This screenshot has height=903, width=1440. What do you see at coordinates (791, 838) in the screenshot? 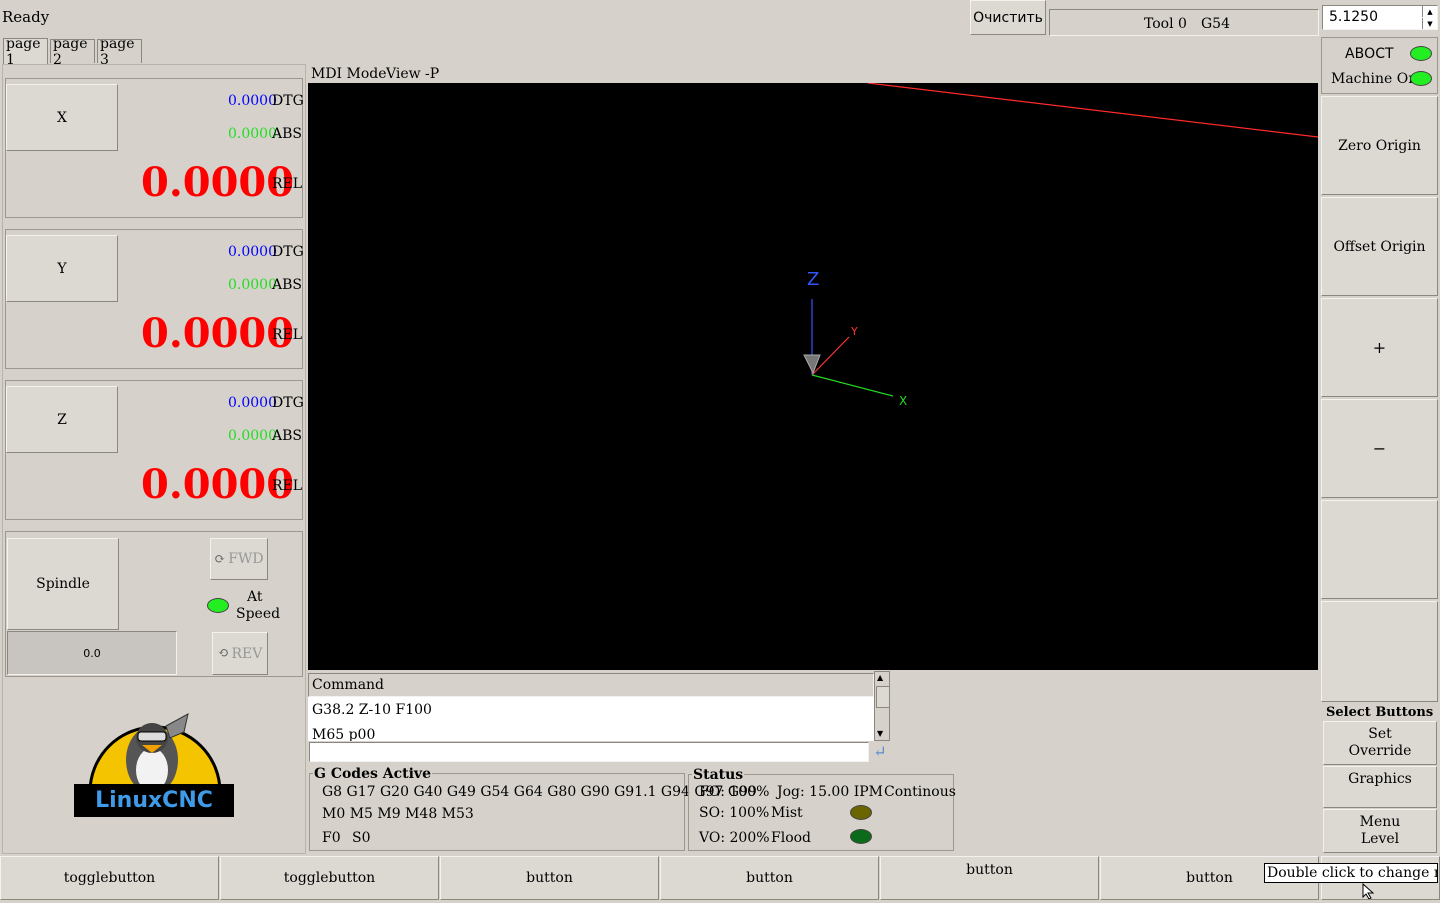
I see `flood-label: Flood` at bounding box center [791, 838].